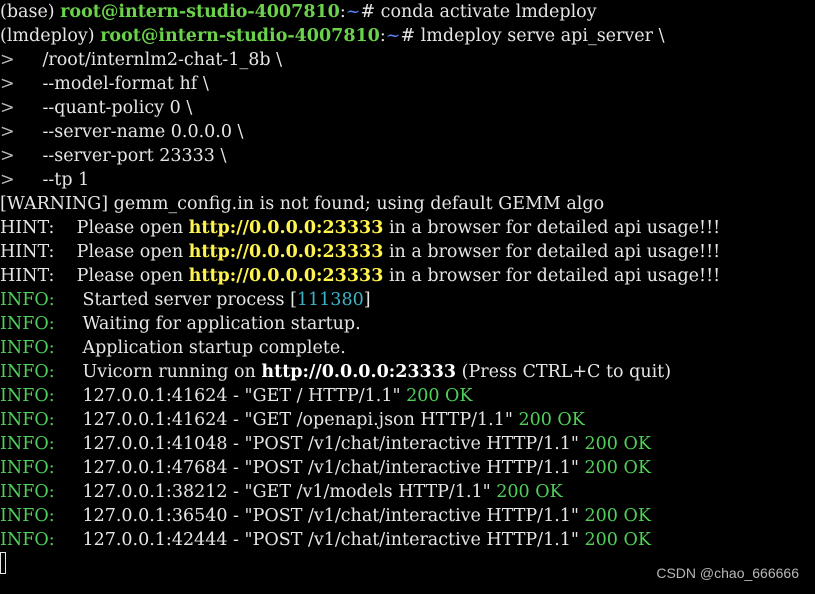  I want to click on terminal-line: > --model-format hf \, so click(407, 84).